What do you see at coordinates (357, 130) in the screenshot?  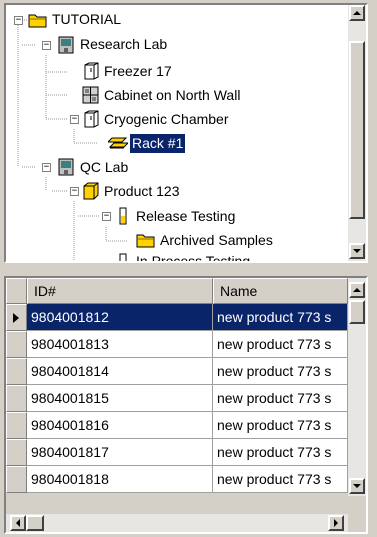 I see `tree-scroll-thumb` at bounding box center [357, 130].